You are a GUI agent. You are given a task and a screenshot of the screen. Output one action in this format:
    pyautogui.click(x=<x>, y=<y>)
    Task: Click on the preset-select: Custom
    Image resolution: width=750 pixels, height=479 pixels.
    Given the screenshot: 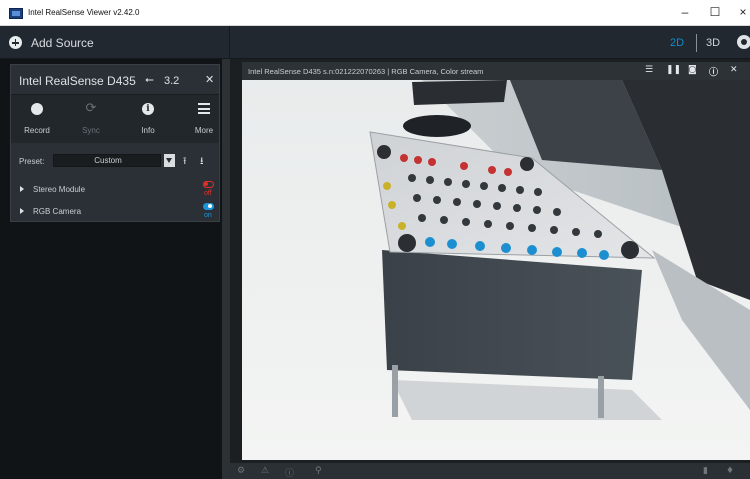 What is the action you would take?
    pyautogui.click(x=107, y=160)
    